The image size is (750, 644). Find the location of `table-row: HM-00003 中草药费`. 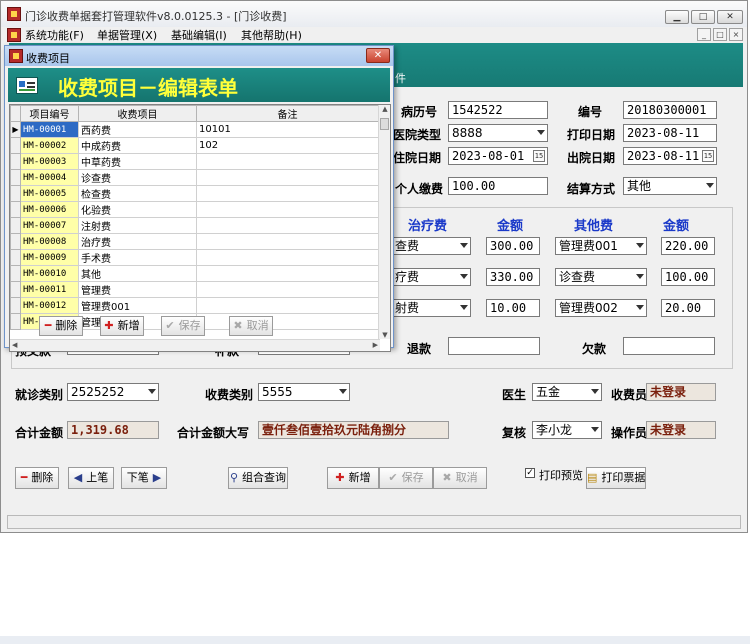

table-row: HM-00003 中草药费 is located at coordinates (194, 161).